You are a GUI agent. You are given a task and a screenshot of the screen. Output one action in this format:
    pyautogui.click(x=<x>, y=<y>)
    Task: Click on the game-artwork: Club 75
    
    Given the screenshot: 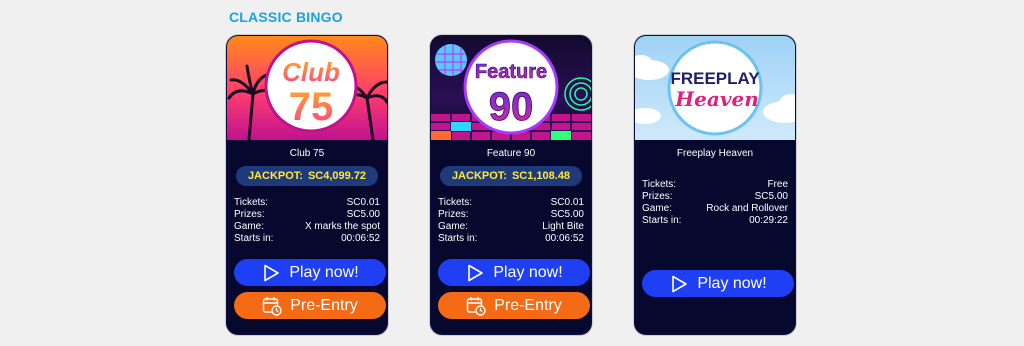 What is the action you would take?
    pyautogui.click(x=307, y=88)
    